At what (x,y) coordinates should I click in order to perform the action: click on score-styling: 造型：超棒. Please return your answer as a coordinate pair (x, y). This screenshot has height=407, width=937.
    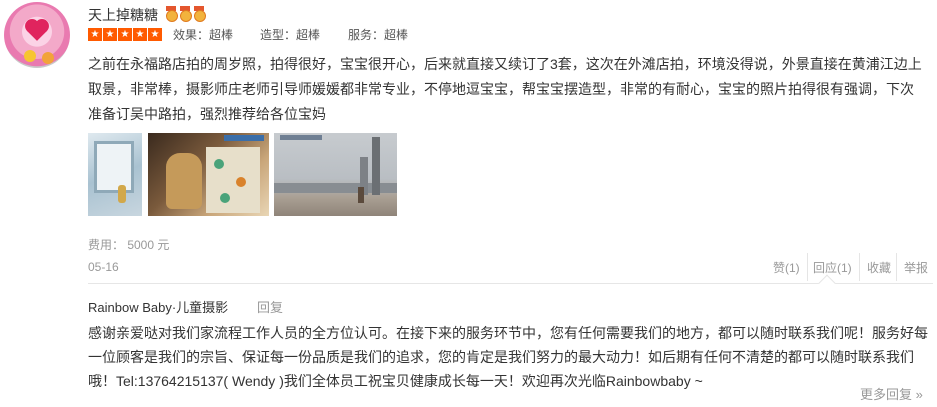
    Looking at the image, I should click on (290, 35).